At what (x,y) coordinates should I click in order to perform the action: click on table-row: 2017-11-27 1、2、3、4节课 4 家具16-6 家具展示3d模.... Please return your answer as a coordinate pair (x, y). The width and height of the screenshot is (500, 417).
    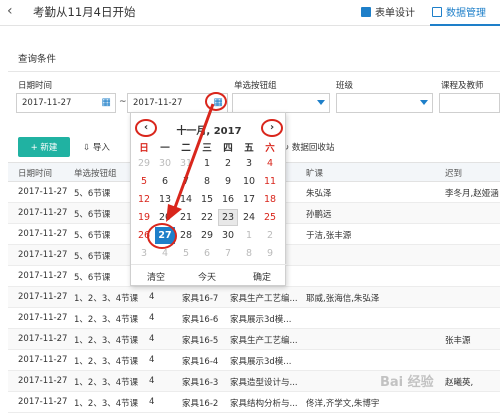
    Looking at the image, I should click on (254, 318).